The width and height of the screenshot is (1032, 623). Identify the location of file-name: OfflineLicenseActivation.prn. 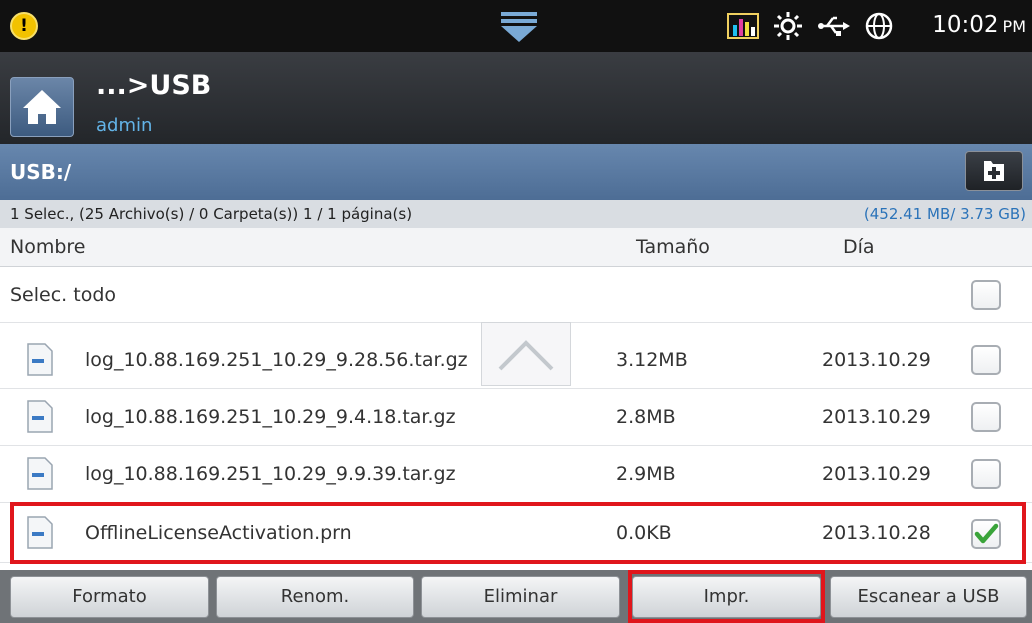
(218, 533).